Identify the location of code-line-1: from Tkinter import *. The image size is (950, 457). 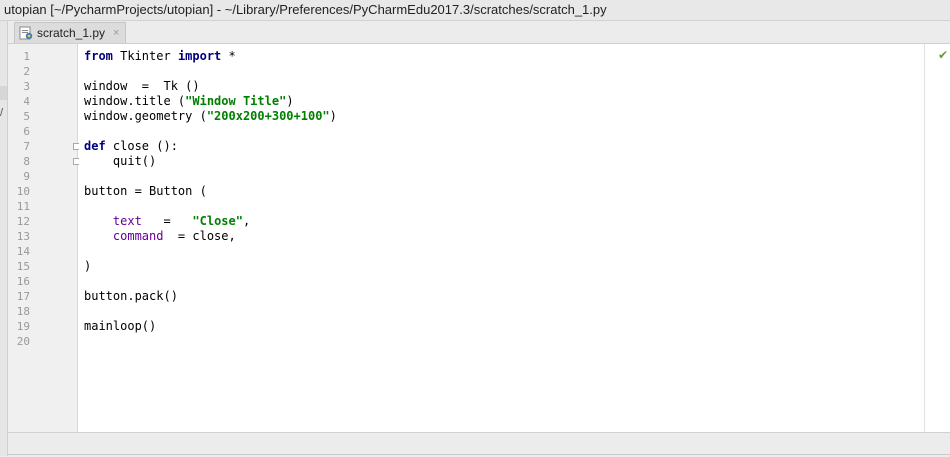
(160, 56).